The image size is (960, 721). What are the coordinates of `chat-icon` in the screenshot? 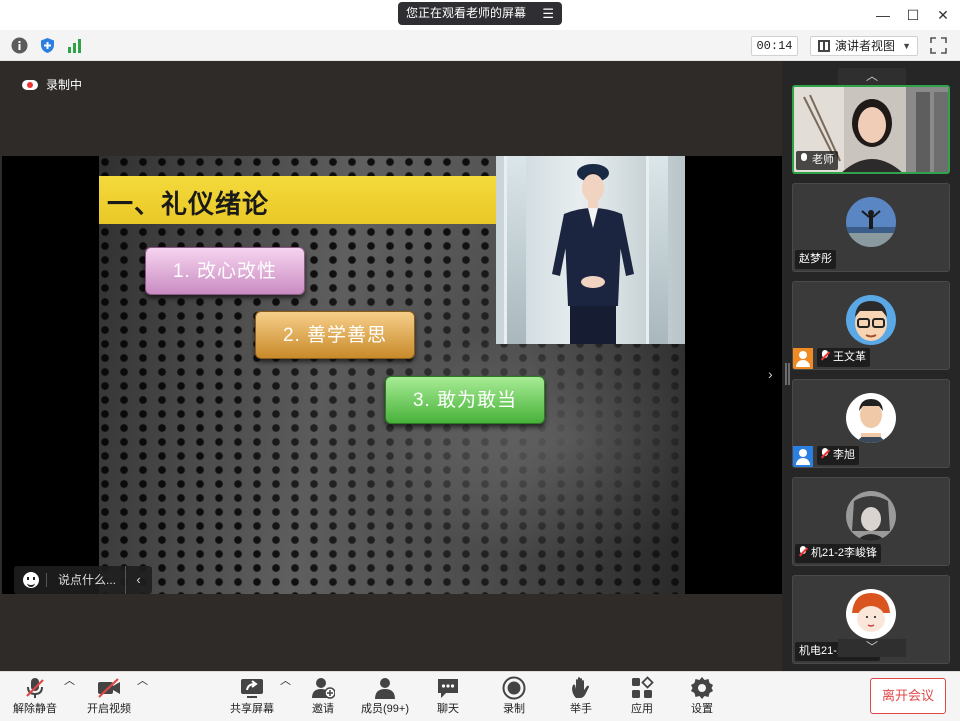 It's located at (448, 688).